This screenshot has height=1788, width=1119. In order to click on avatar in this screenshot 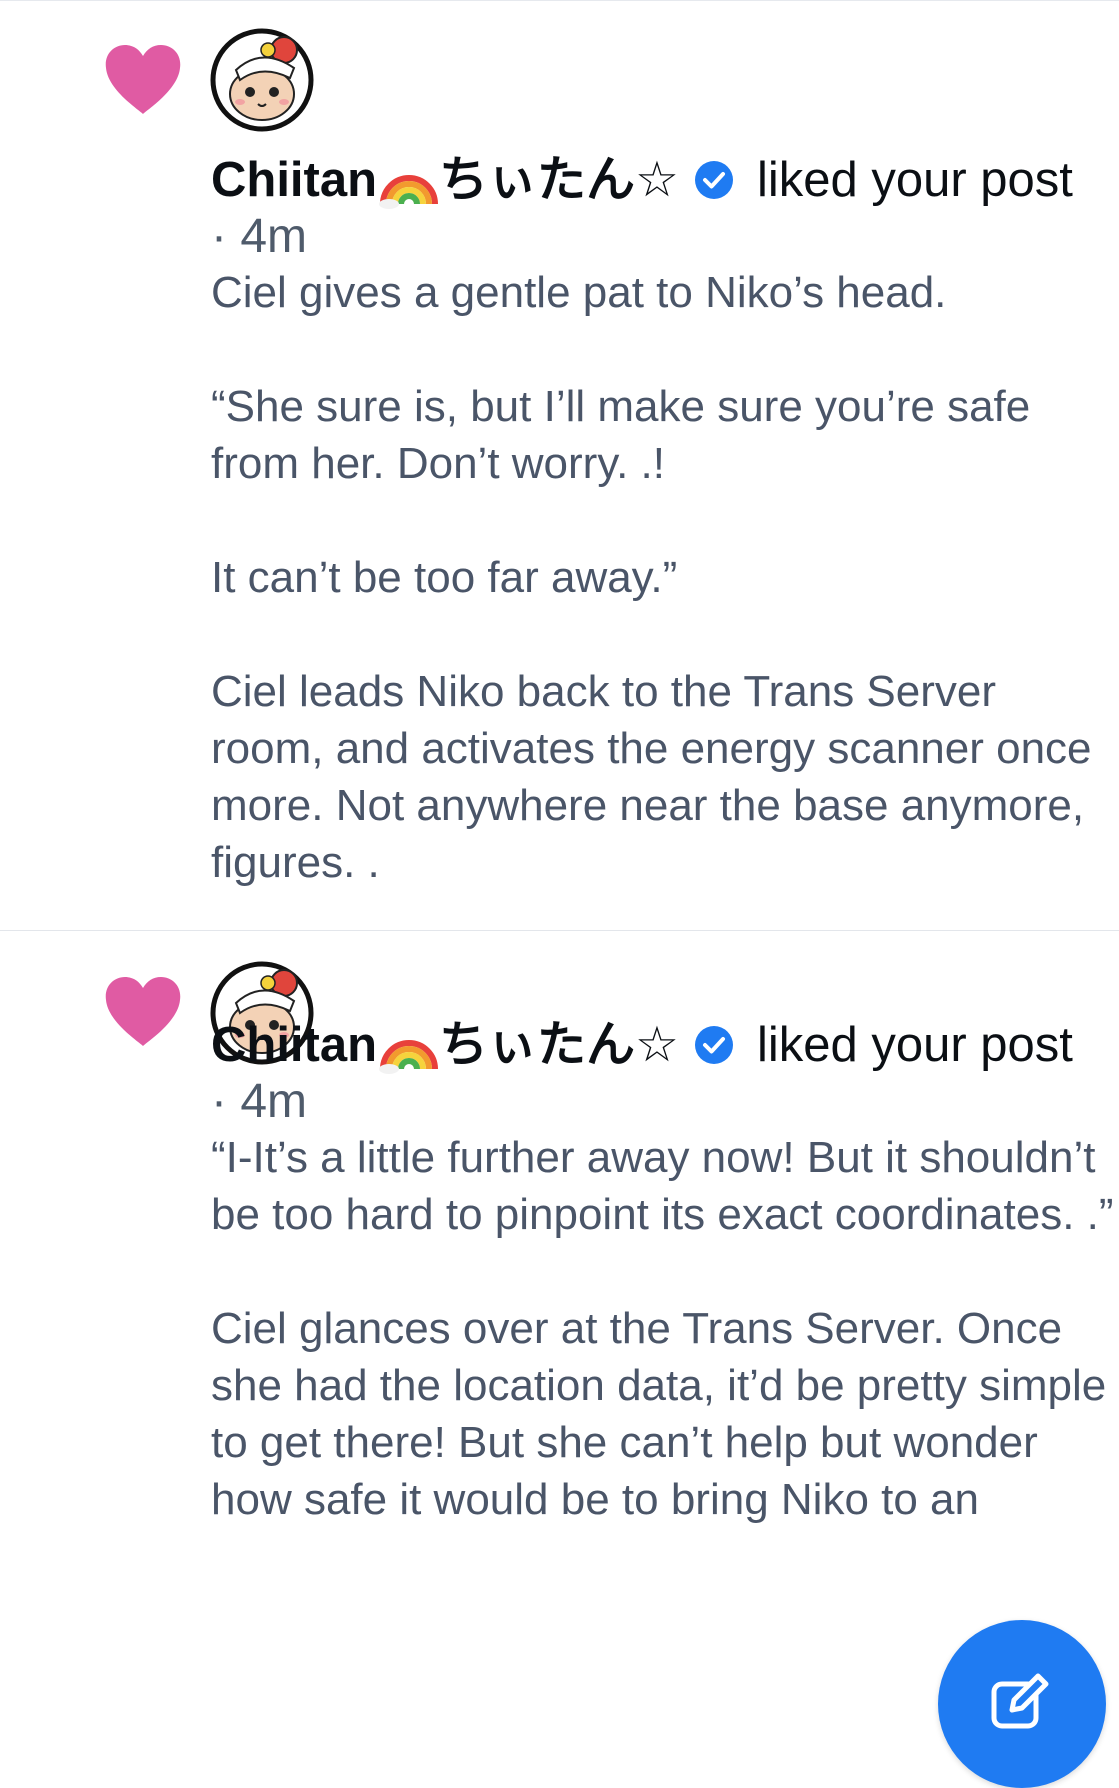, I will do `click(262, 80)`.